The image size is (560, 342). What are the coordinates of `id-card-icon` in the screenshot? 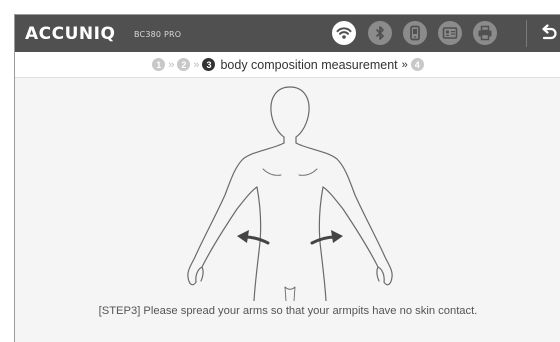 It's located at (450, 33).